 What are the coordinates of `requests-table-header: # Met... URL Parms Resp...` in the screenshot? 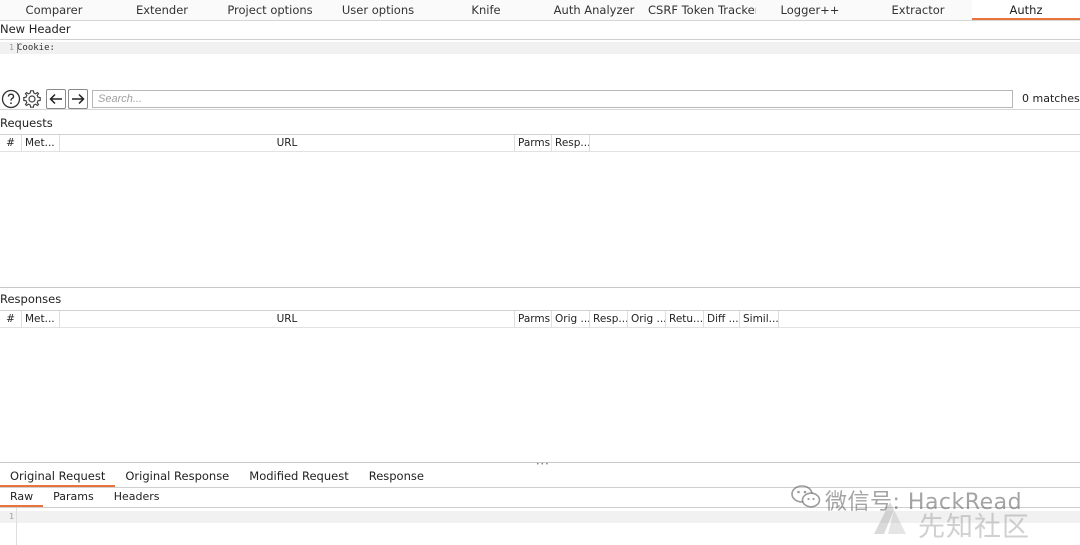 It's located at (540, 143).